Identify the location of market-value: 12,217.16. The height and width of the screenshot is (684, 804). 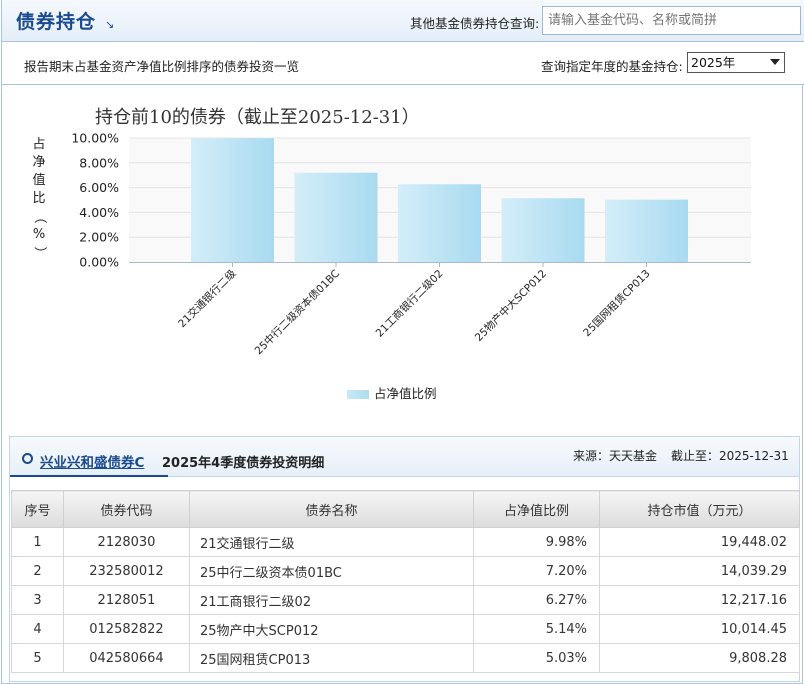
(699, 600).